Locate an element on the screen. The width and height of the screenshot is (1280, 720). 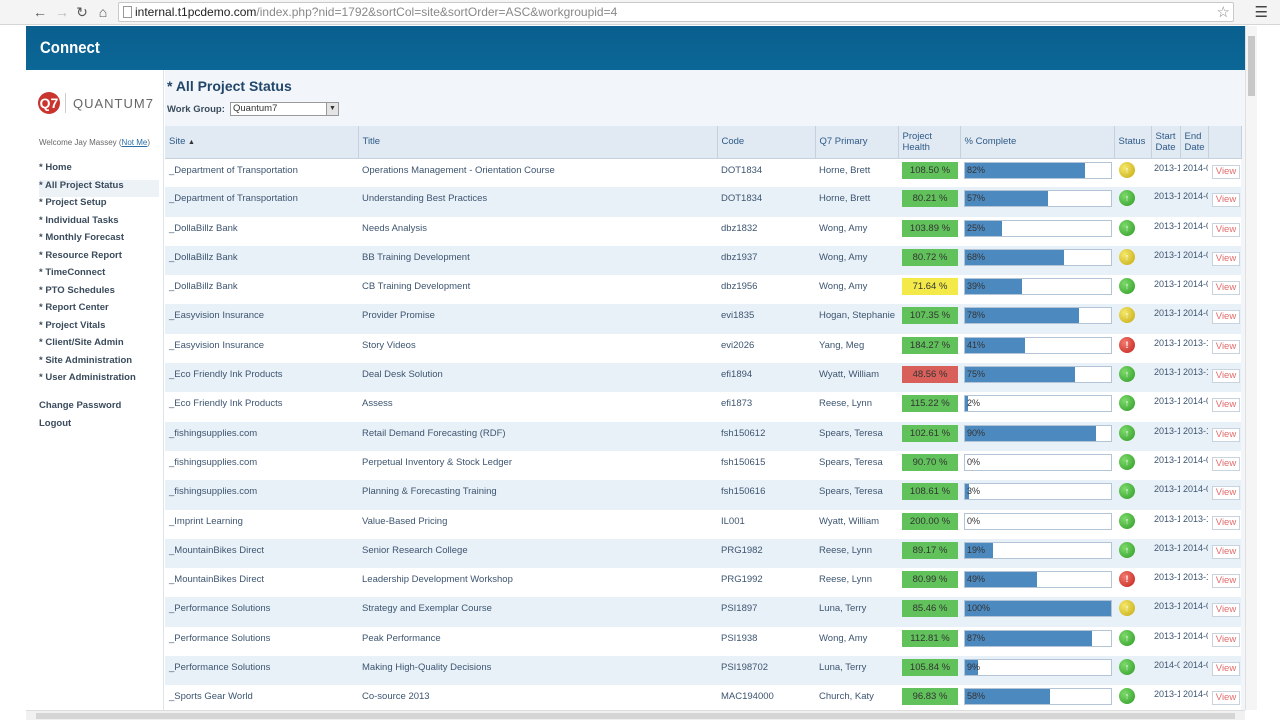
code-cell: fsh150615 is located at coordinates (743, 462).